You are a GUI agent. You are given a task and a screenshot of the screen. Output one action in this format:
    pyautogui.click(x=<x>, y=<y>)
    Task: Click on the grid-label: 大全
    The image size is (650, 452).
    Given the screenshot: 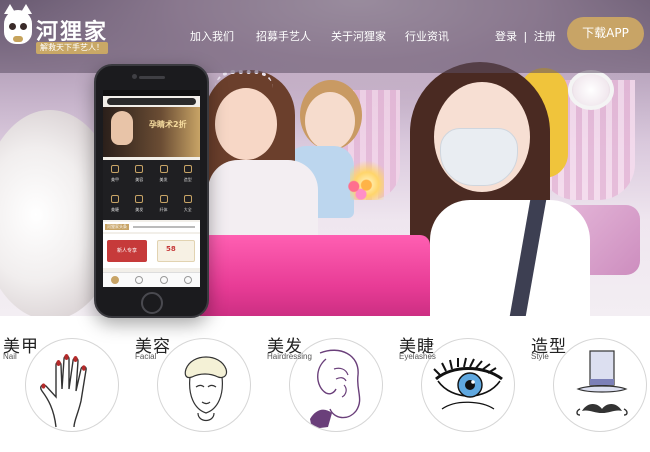 What is the action you would take?
    pyautogui.click(x=187, y=209)
    